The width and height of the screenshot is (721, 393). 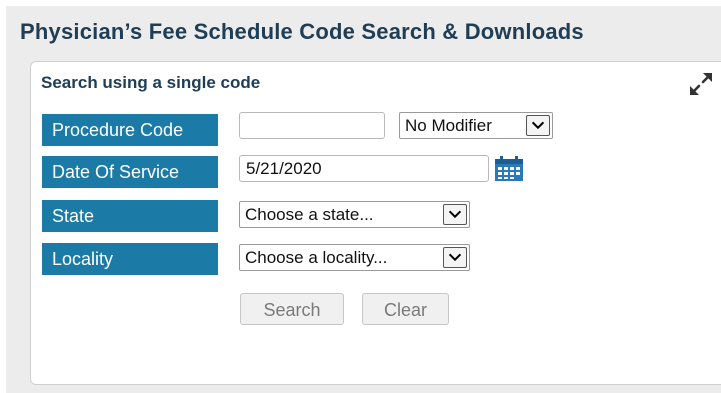 I want to click on search-button: Search, so click(x=292, y=309).